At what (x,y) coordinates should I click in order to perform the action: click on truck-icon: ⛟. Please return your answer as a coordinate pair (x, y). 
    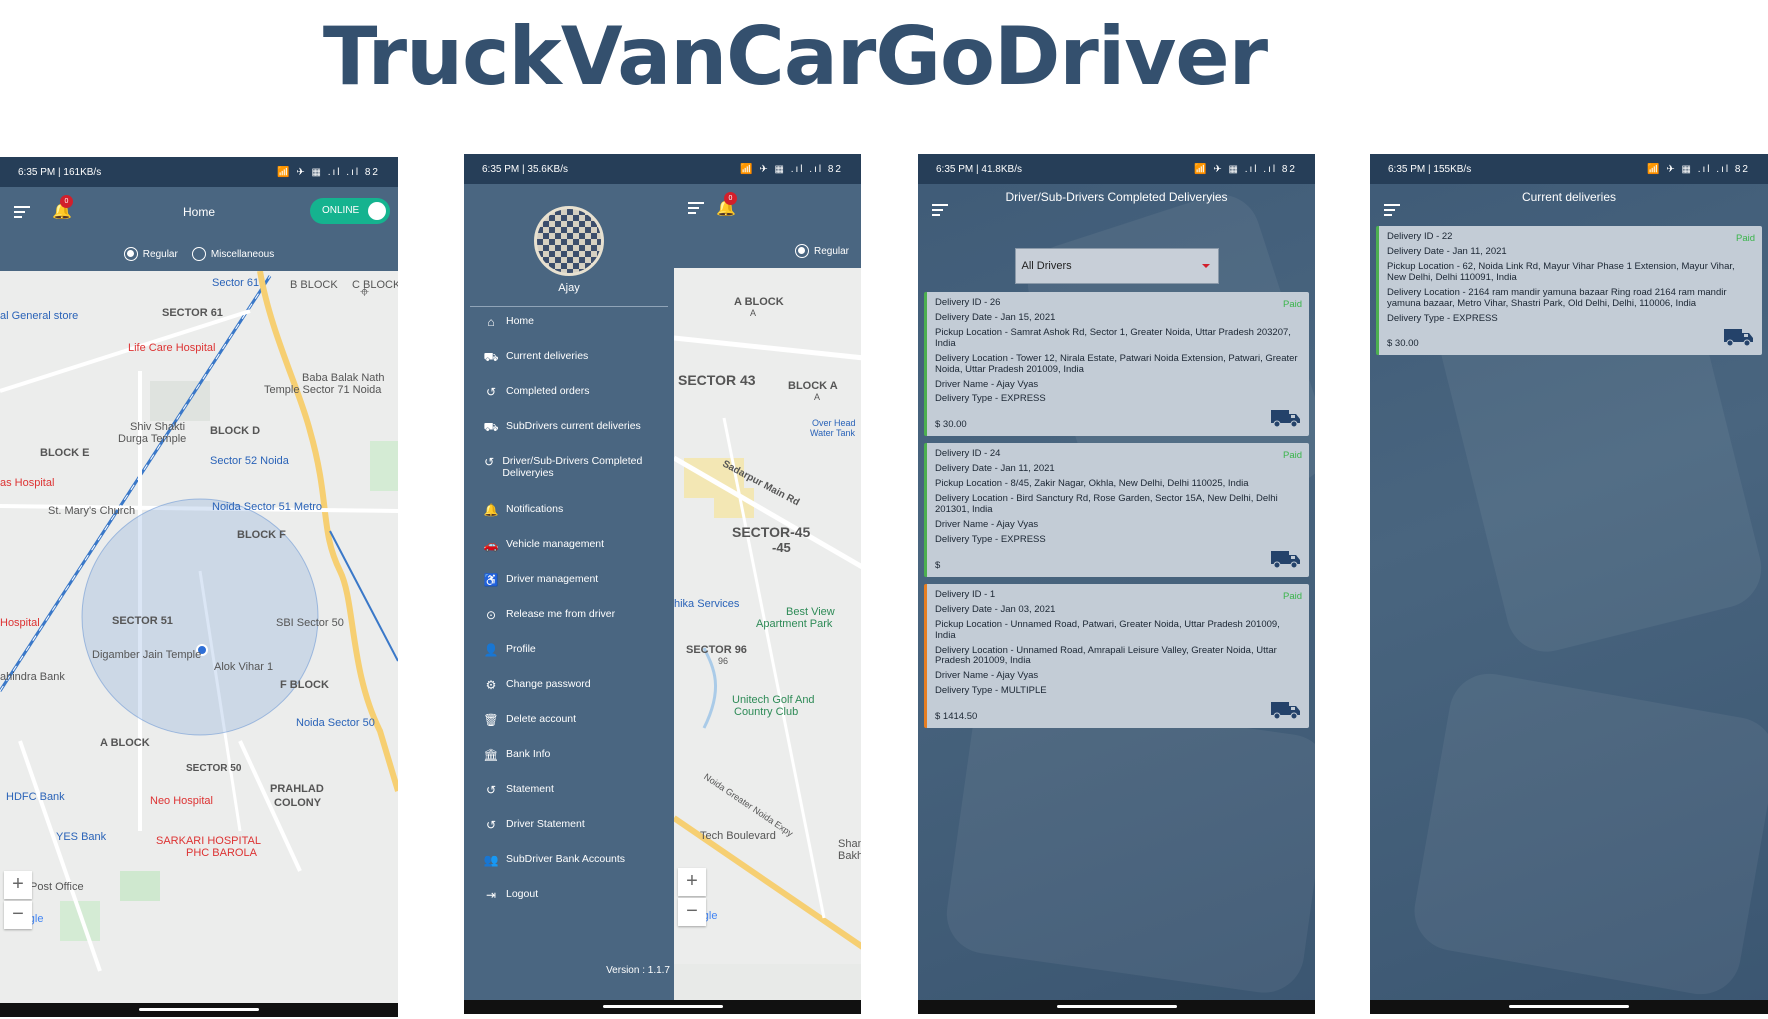
    Looking at the image, I should click on (491, 427).